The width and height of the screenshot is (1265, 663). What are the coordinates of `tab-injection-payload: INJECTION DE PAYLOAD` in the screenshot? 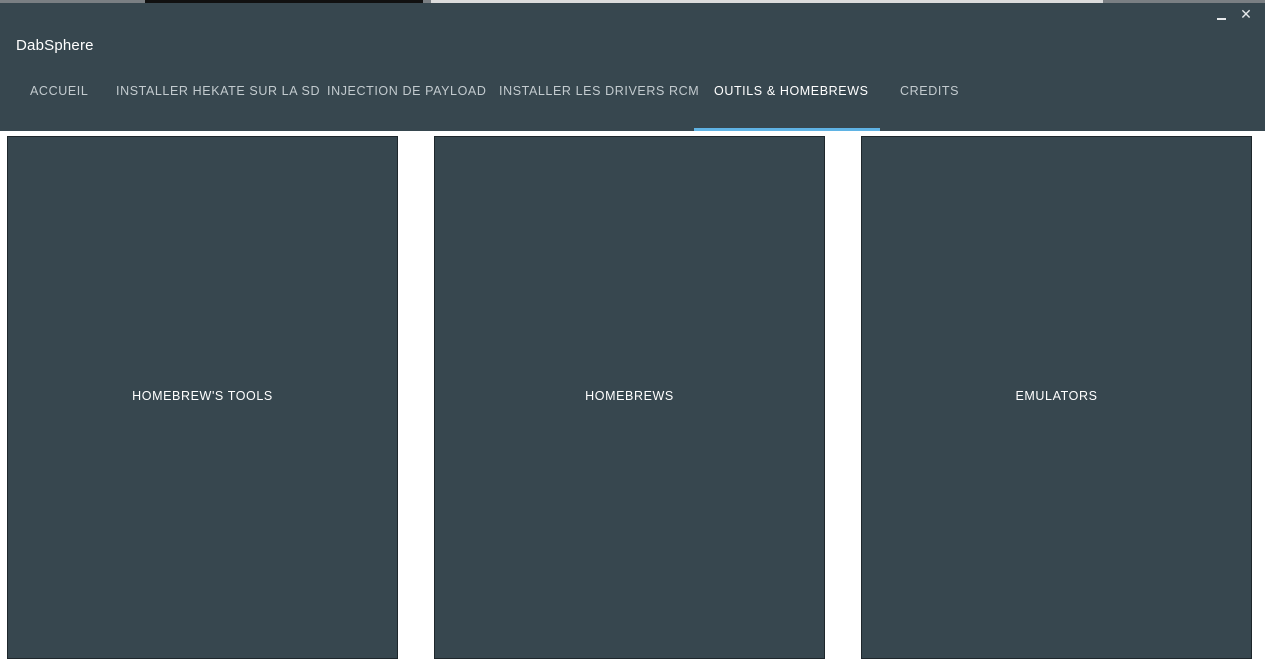 It's located at (406, 102).